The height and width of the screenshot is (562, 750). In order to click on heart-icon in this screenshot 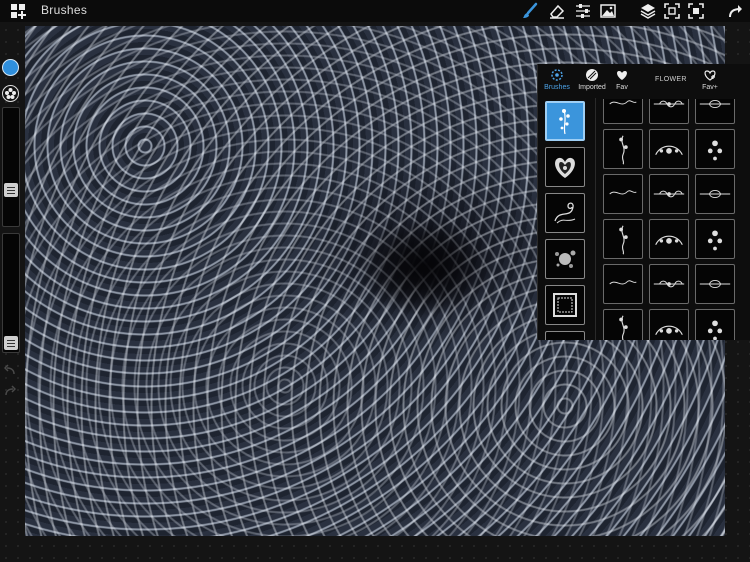, I will do `click(622, 75)`.